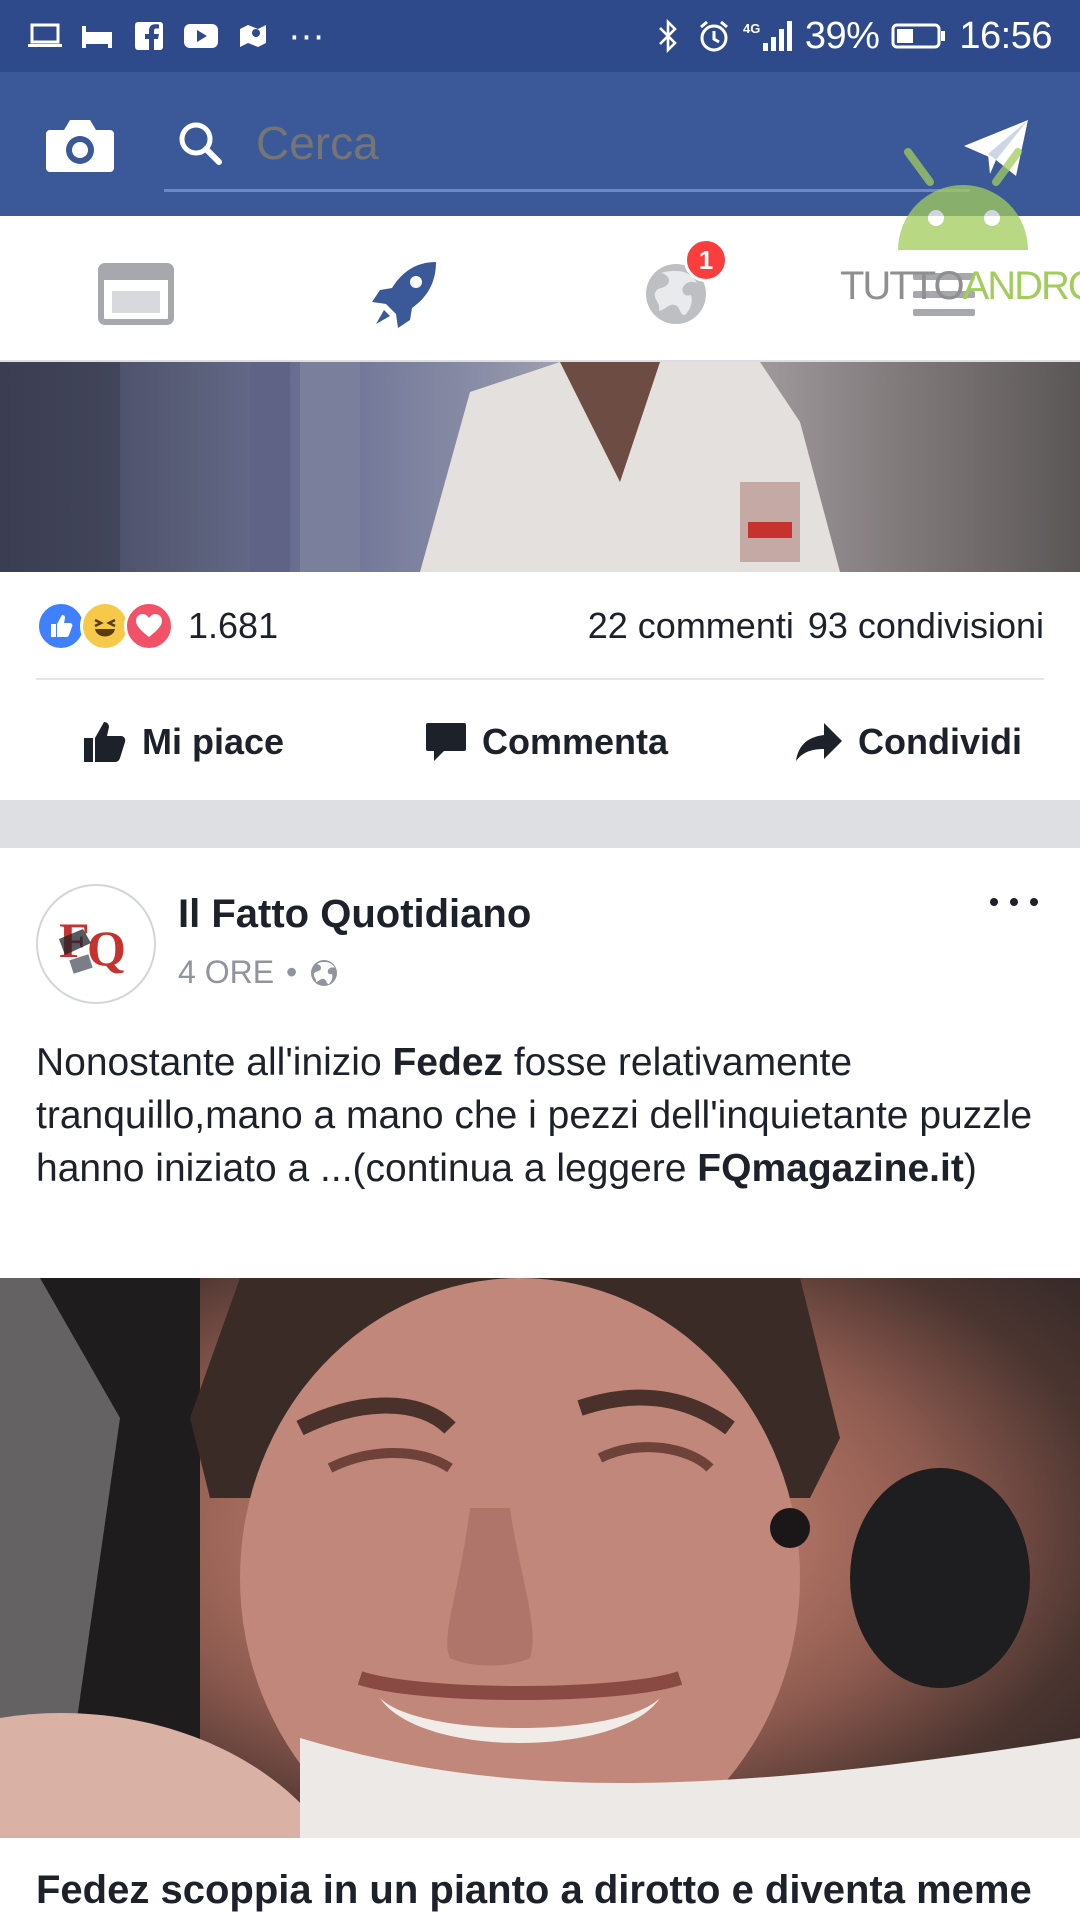 This screenshot has width=1080, height=1920. Describe the element at coordinates (105, 742) in the screenshot. I see `thumbs-up-icon` at that location.